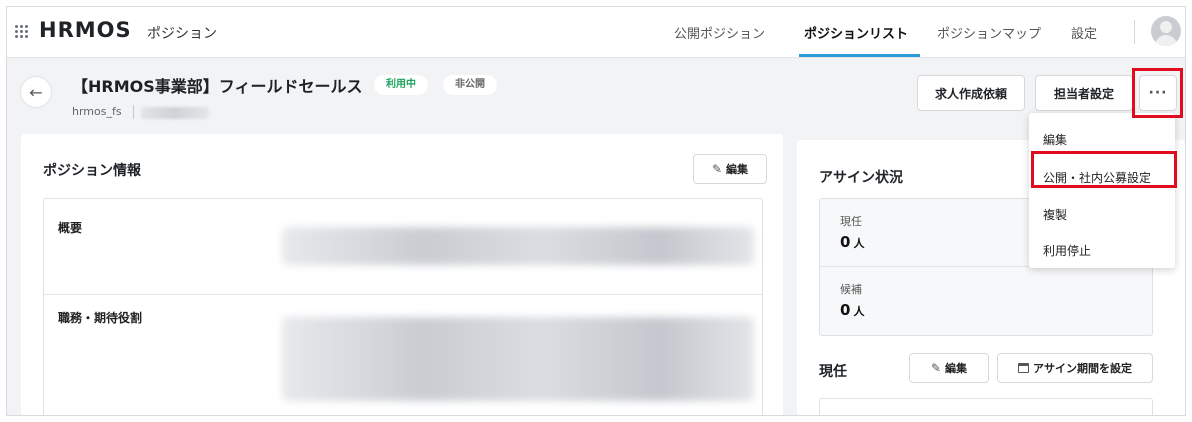 This screenshot has height=422, width=1192. What do you see at coordinates (851, 289) in the screenshot?
I see `candidate-label: 候補` at bounding box center [851, 289].